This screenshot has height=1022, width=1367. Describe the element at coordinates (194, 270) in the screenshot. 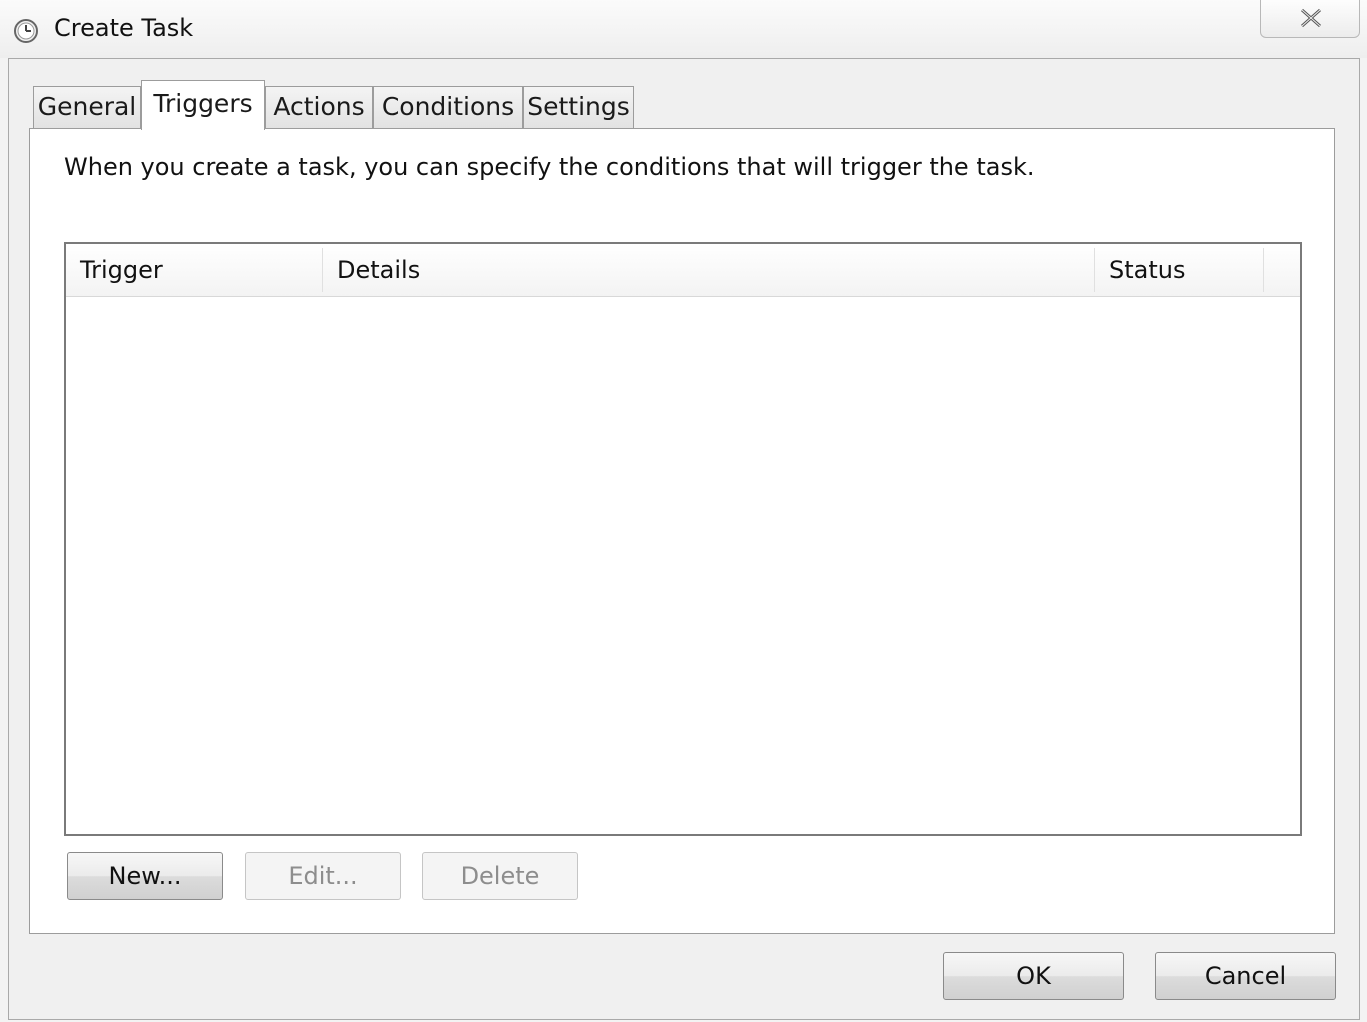

I see `column-header-trigger: Trigger` at that location.